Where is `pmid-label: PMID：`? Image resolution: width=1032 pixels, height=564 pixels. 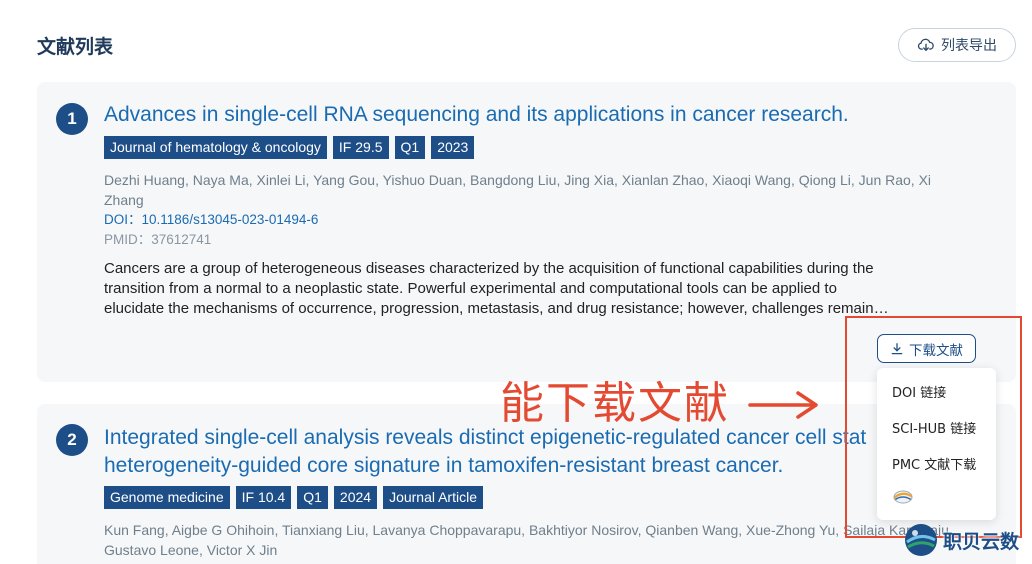
pmid-label: PMID： is located at coordinates (128, 239).